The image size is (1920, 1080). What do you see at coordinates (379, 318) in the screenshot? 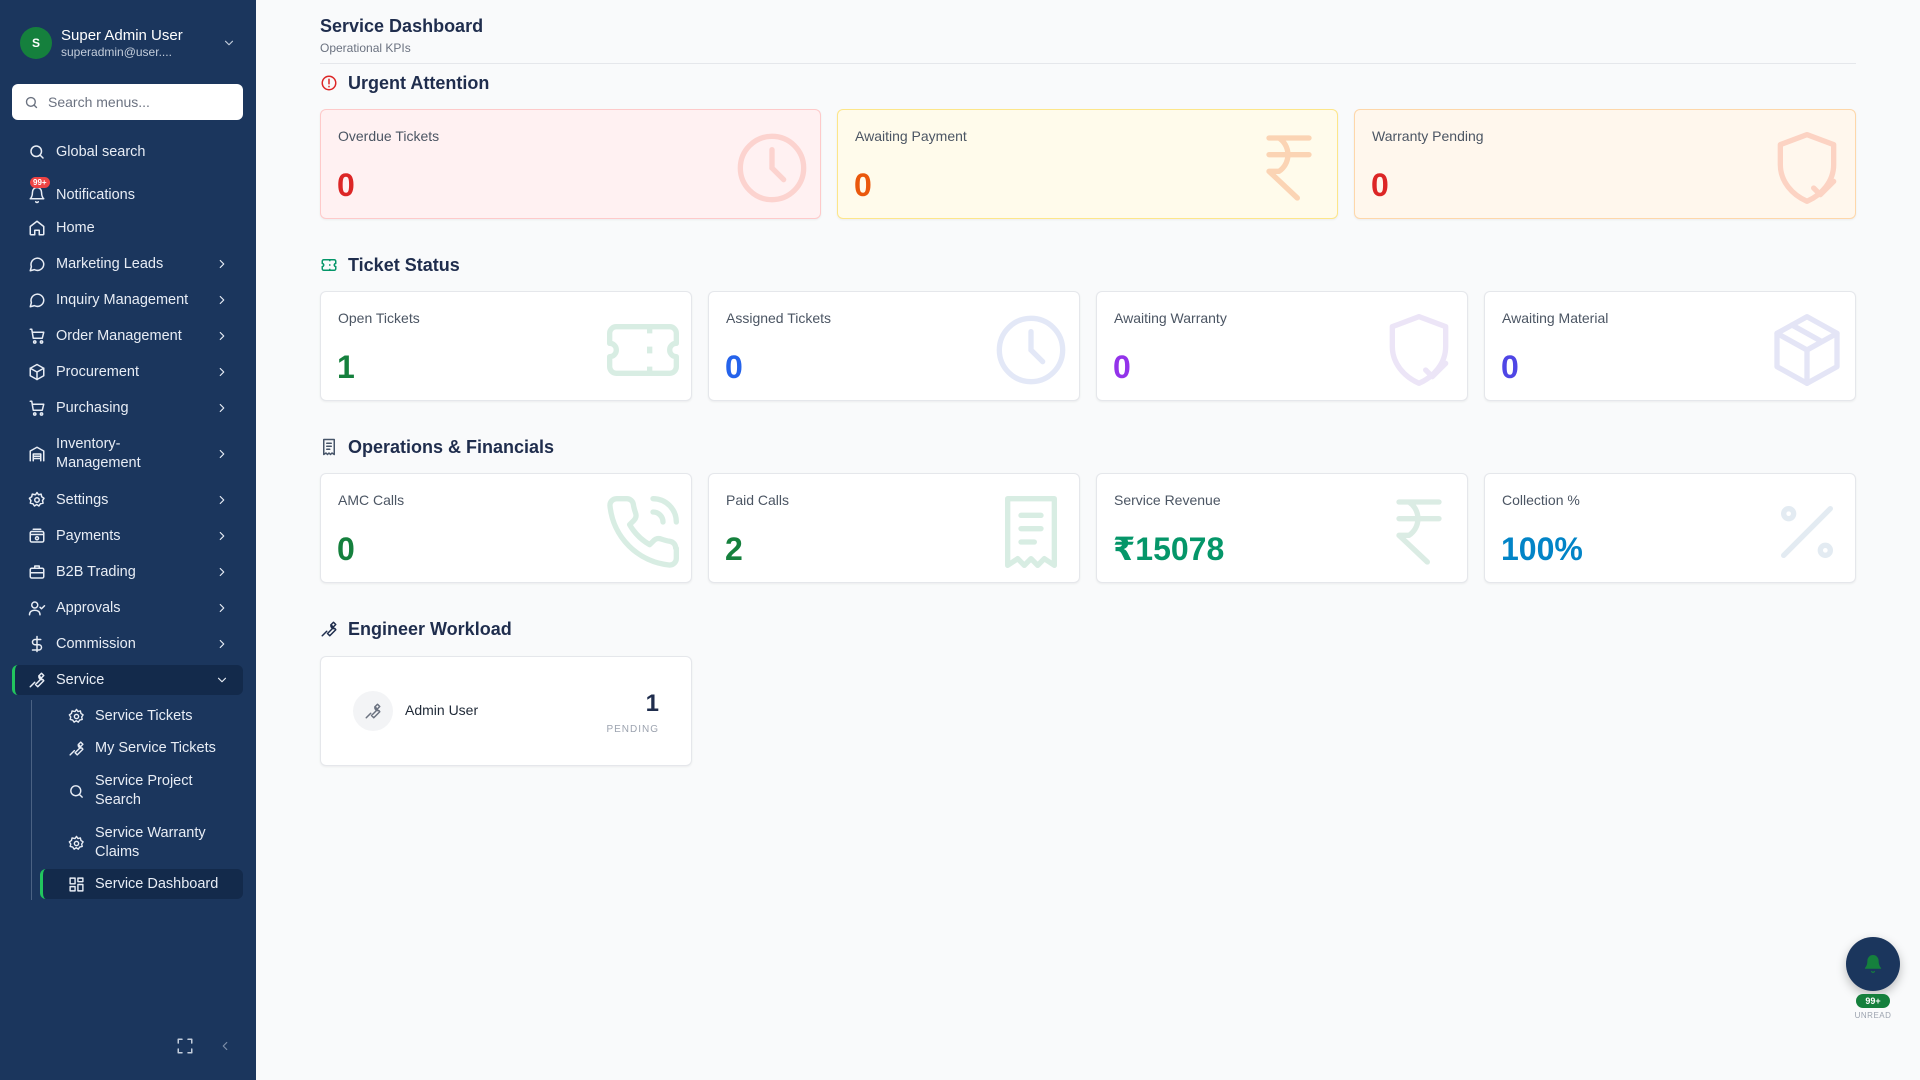
I see `kpi-label: Open Tickets` at bounding box center [379, 318].